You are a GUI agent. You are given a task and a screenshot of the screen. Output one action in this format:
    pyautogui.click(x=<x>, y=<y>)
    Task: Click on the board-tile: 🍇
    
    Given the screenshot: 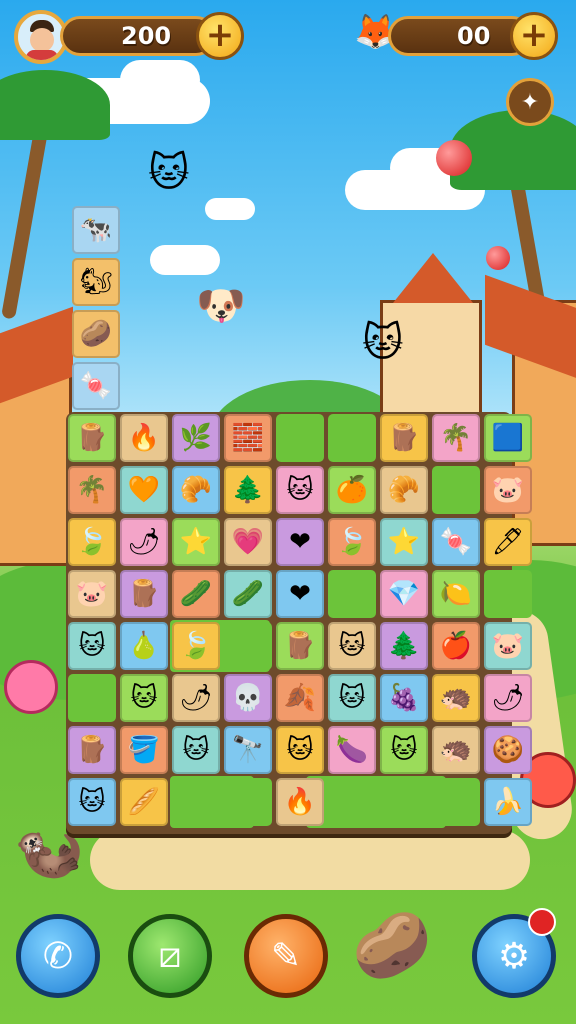 What is the action you would take?
    pyautogui.click(x=404, y=698)
    